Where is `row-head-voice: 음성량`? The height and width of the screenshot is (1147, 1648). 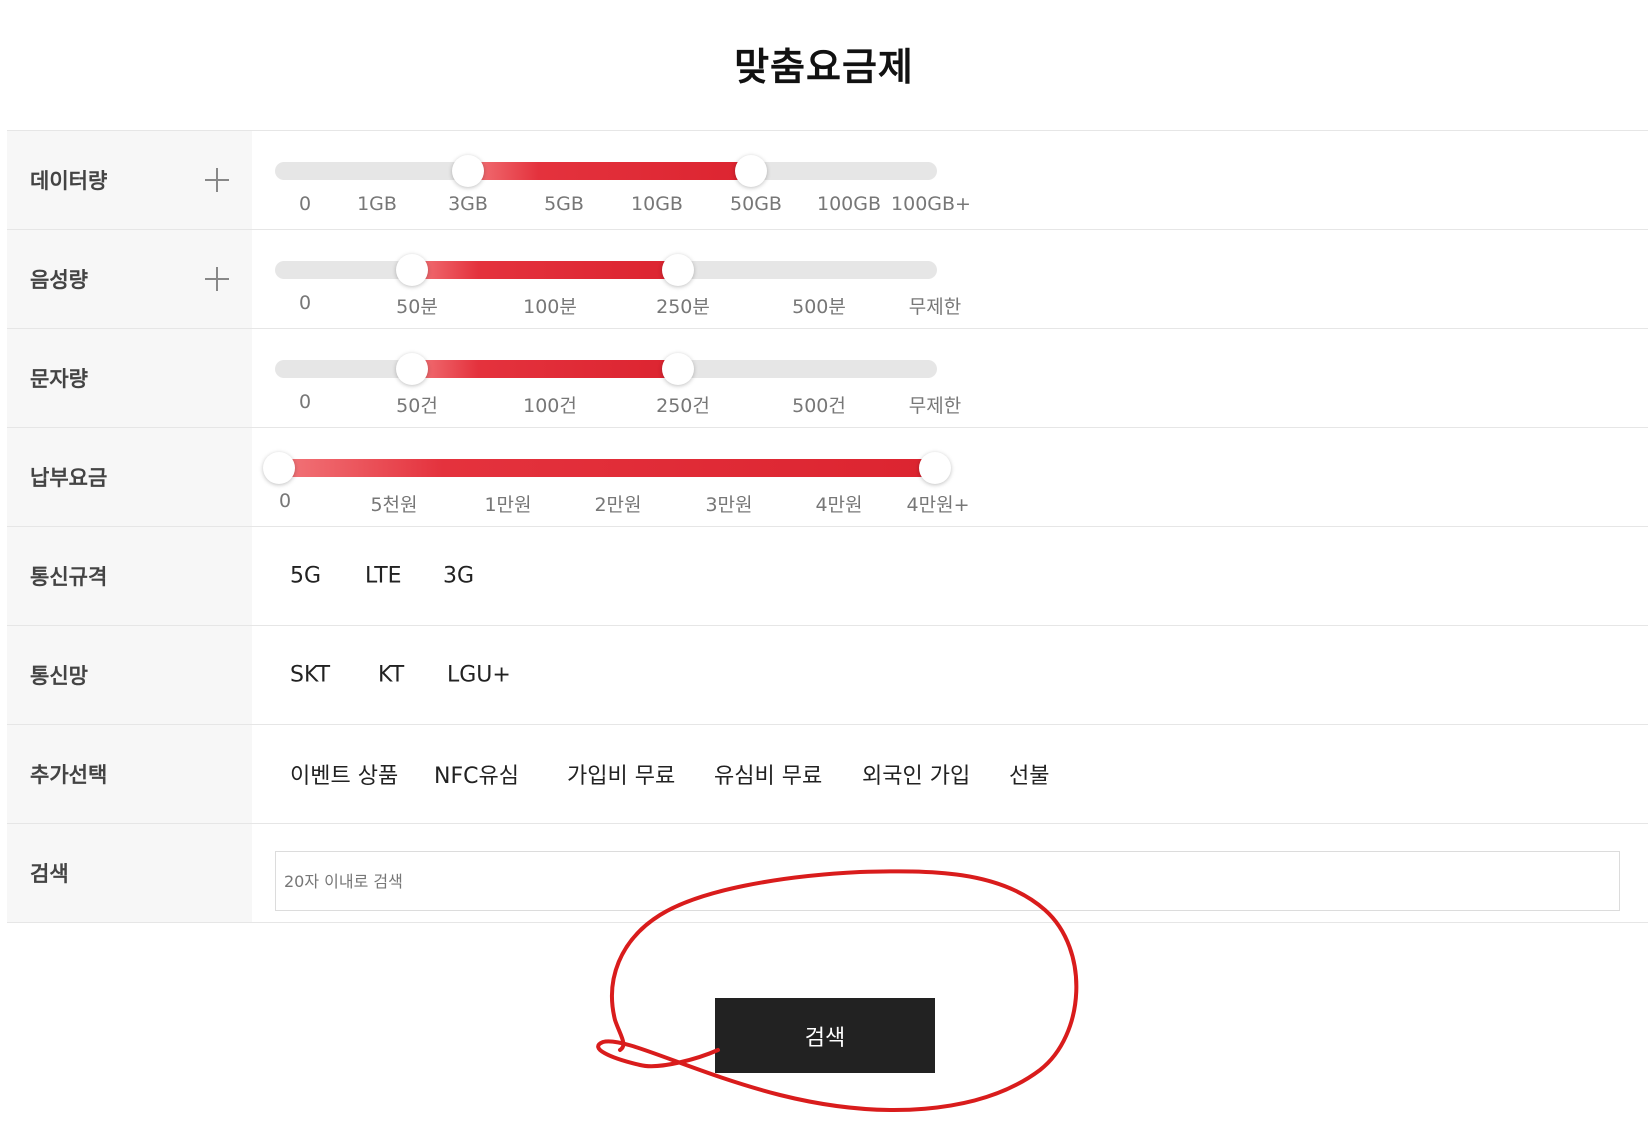 row-head-voice: 음성량 is located at coordinates (129, 279).